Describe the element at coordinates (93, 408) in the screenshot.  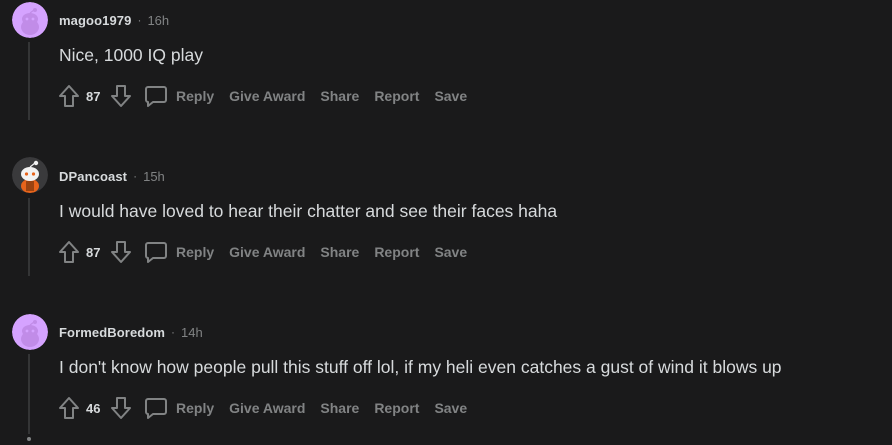
I see `vote-score: 46` at that location.